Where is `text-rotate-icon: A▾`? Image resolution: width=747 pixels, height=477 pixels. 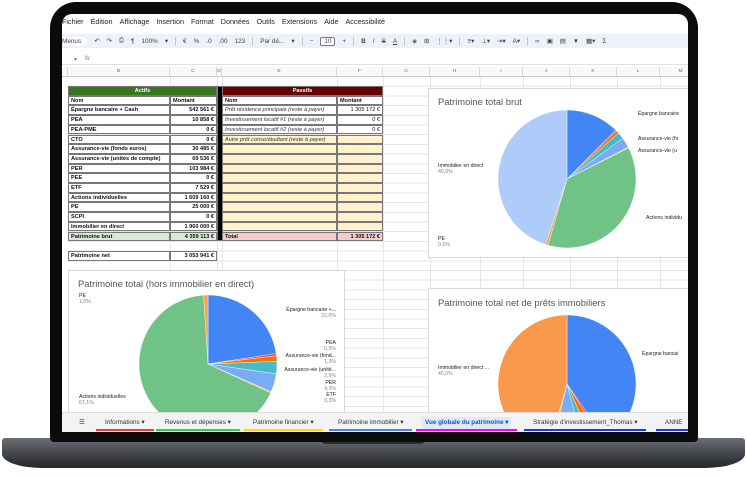 text-rotate-icon: A▾ is located at coordinates (516, 41).